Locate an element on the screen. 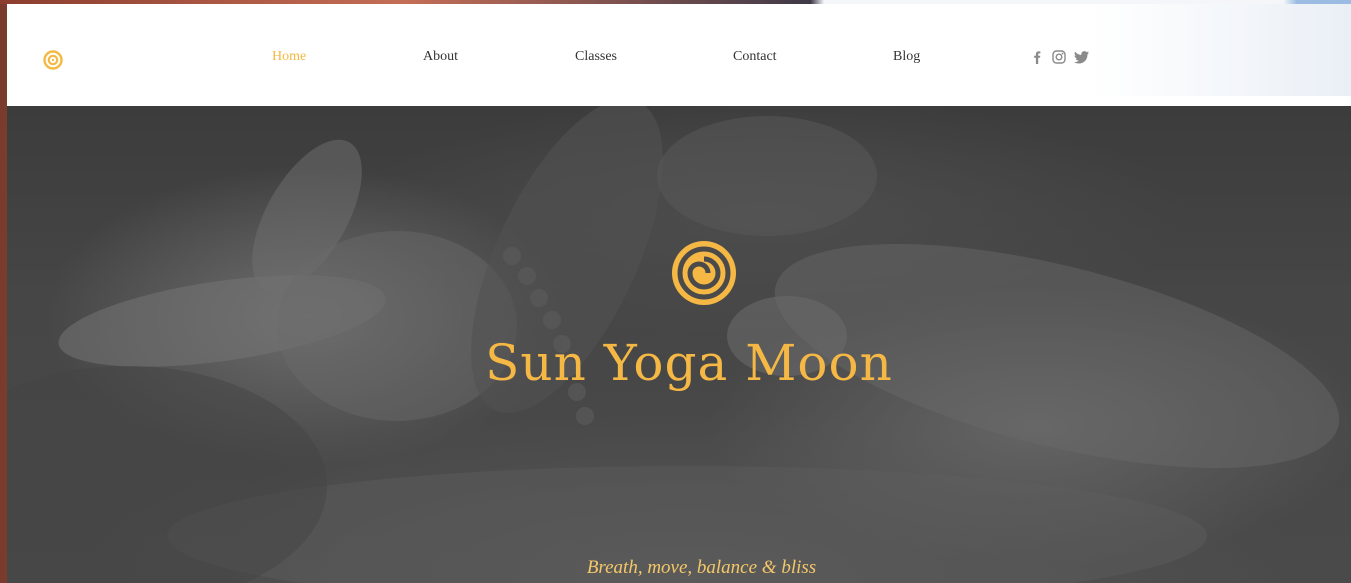  sun-moon-spiral-icon is located at coordinates (689, 276).